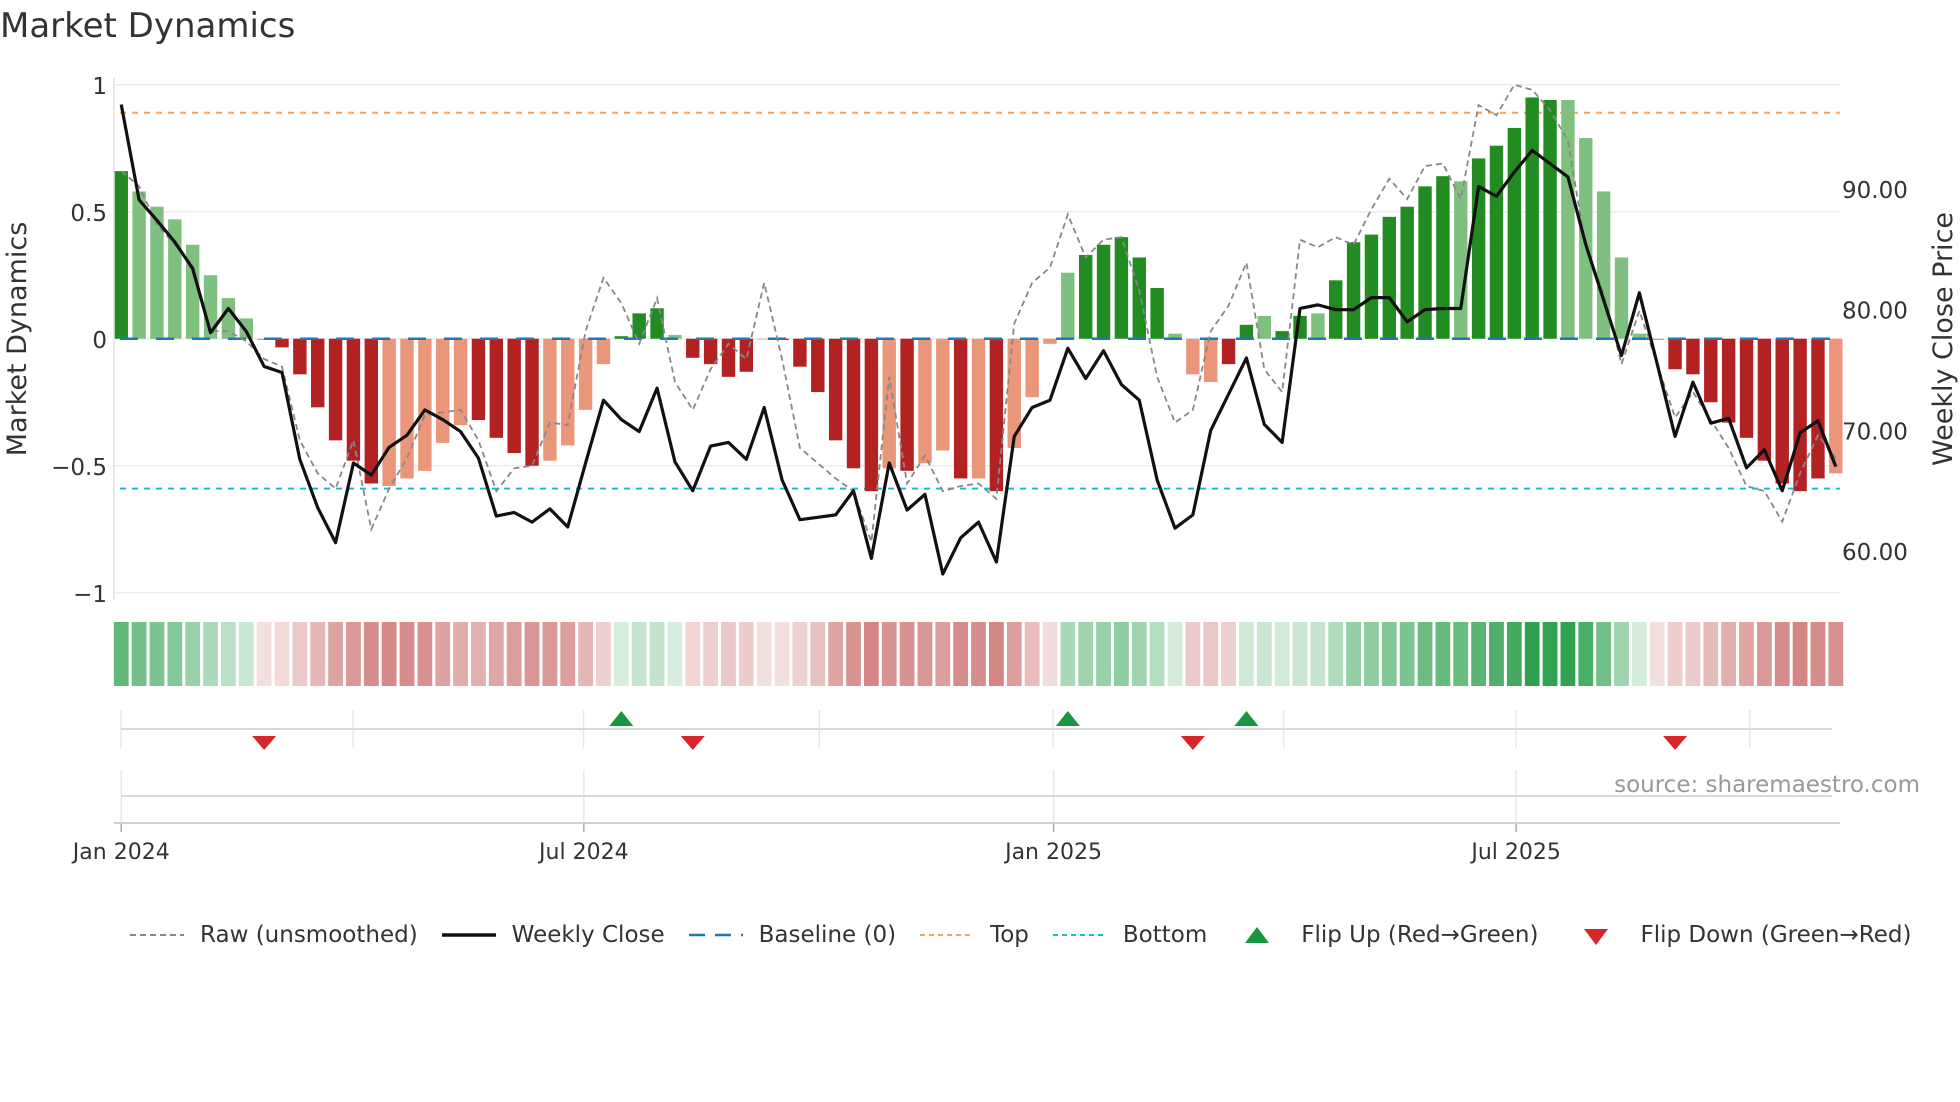 The image size is (1960, 1102). I want to click on flip-down-marker, so click(1675, 743).